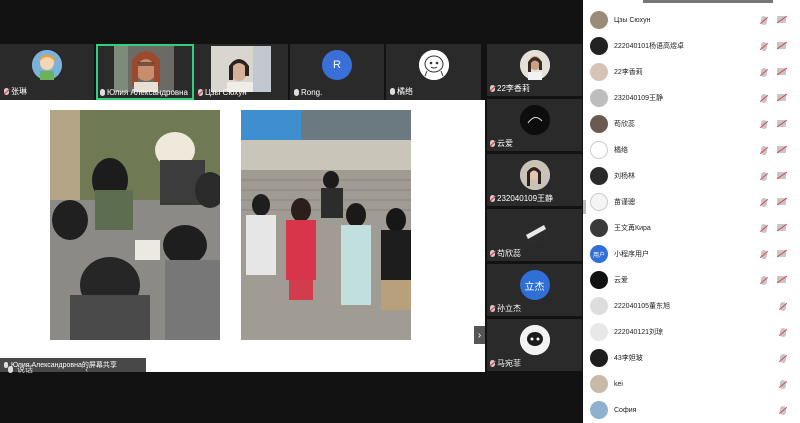 This screenshot has width=800, height=423. I want to click on participant-name: 张琳, so click(19, 91).